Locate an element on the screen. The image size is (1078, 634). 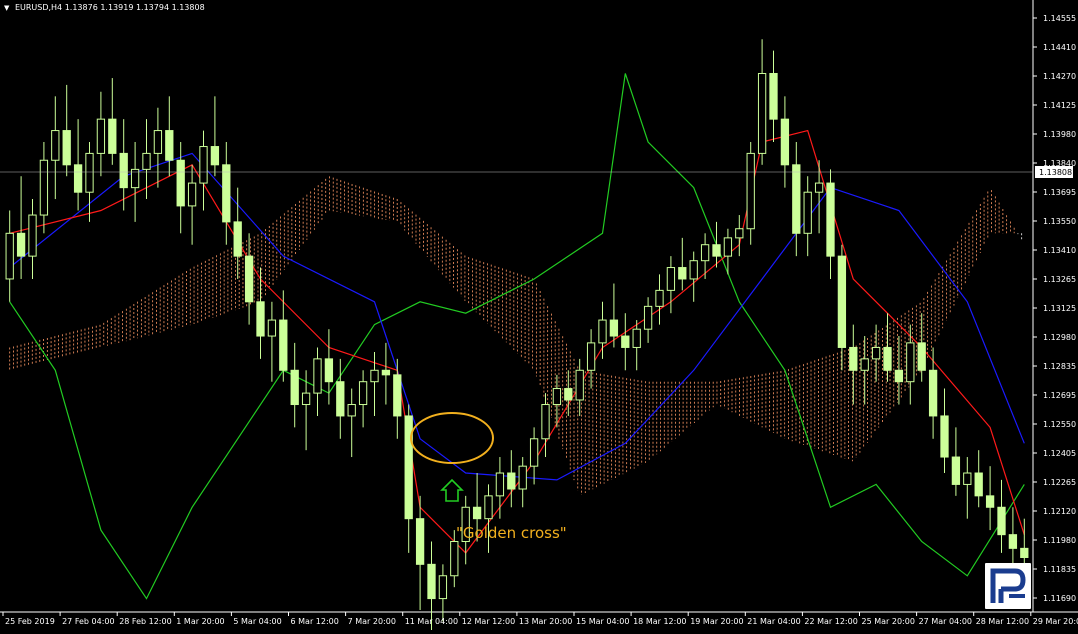
price-tick-label: 1.14410 is located at coordinates (1059, 47).